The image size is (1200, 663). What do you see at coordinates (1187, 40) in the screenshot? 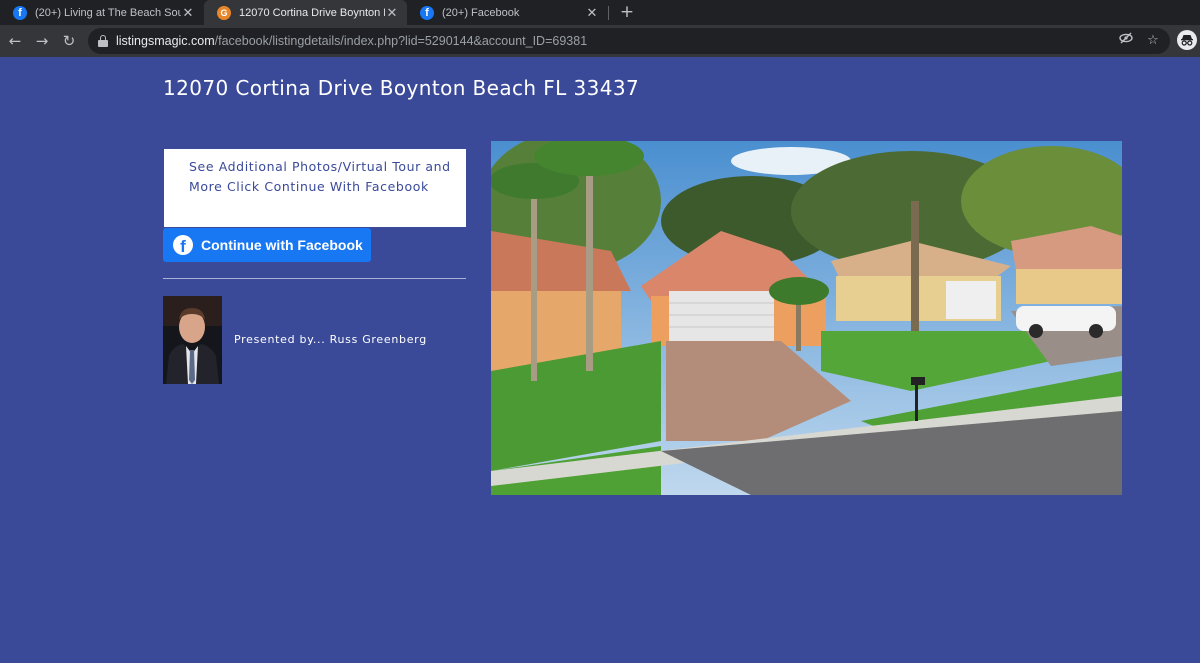
I see `incognito-profile-icon` at bounding box center [1187, 40].